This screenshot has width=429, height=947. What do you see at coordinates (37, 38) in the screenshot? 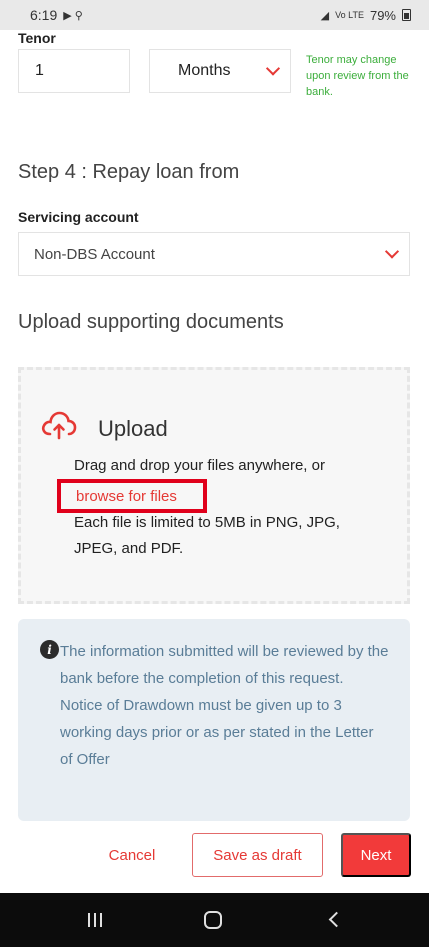
I see `tenor-label: Tenor` at bounding box center [37, 38].